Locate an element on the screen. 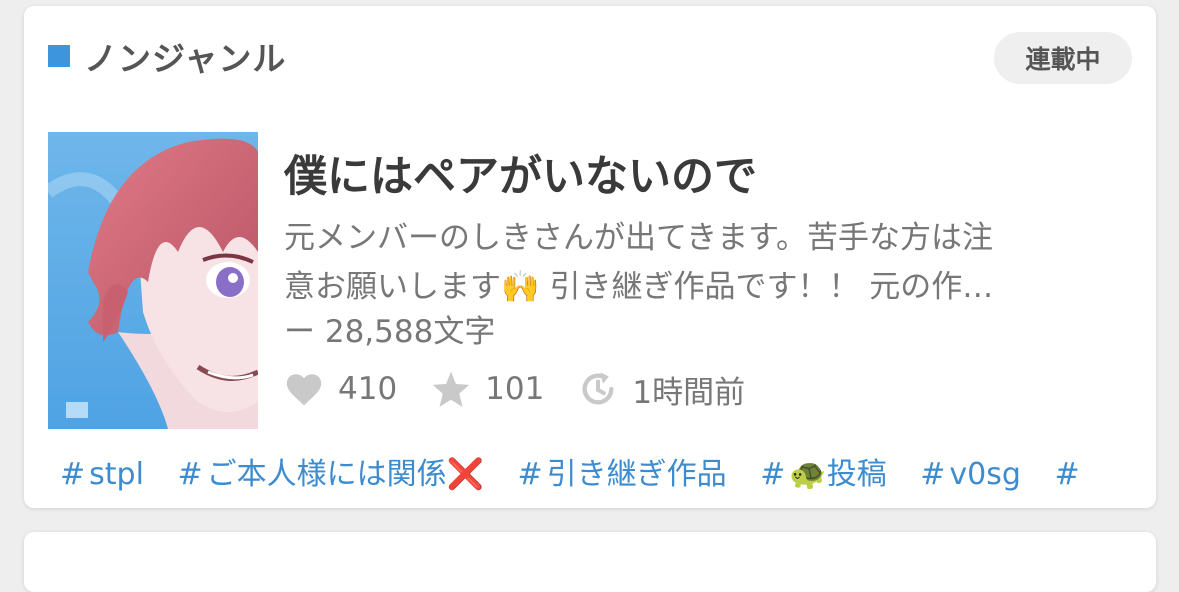  tag-link: # v0sg is located at coordinates (970, 475).